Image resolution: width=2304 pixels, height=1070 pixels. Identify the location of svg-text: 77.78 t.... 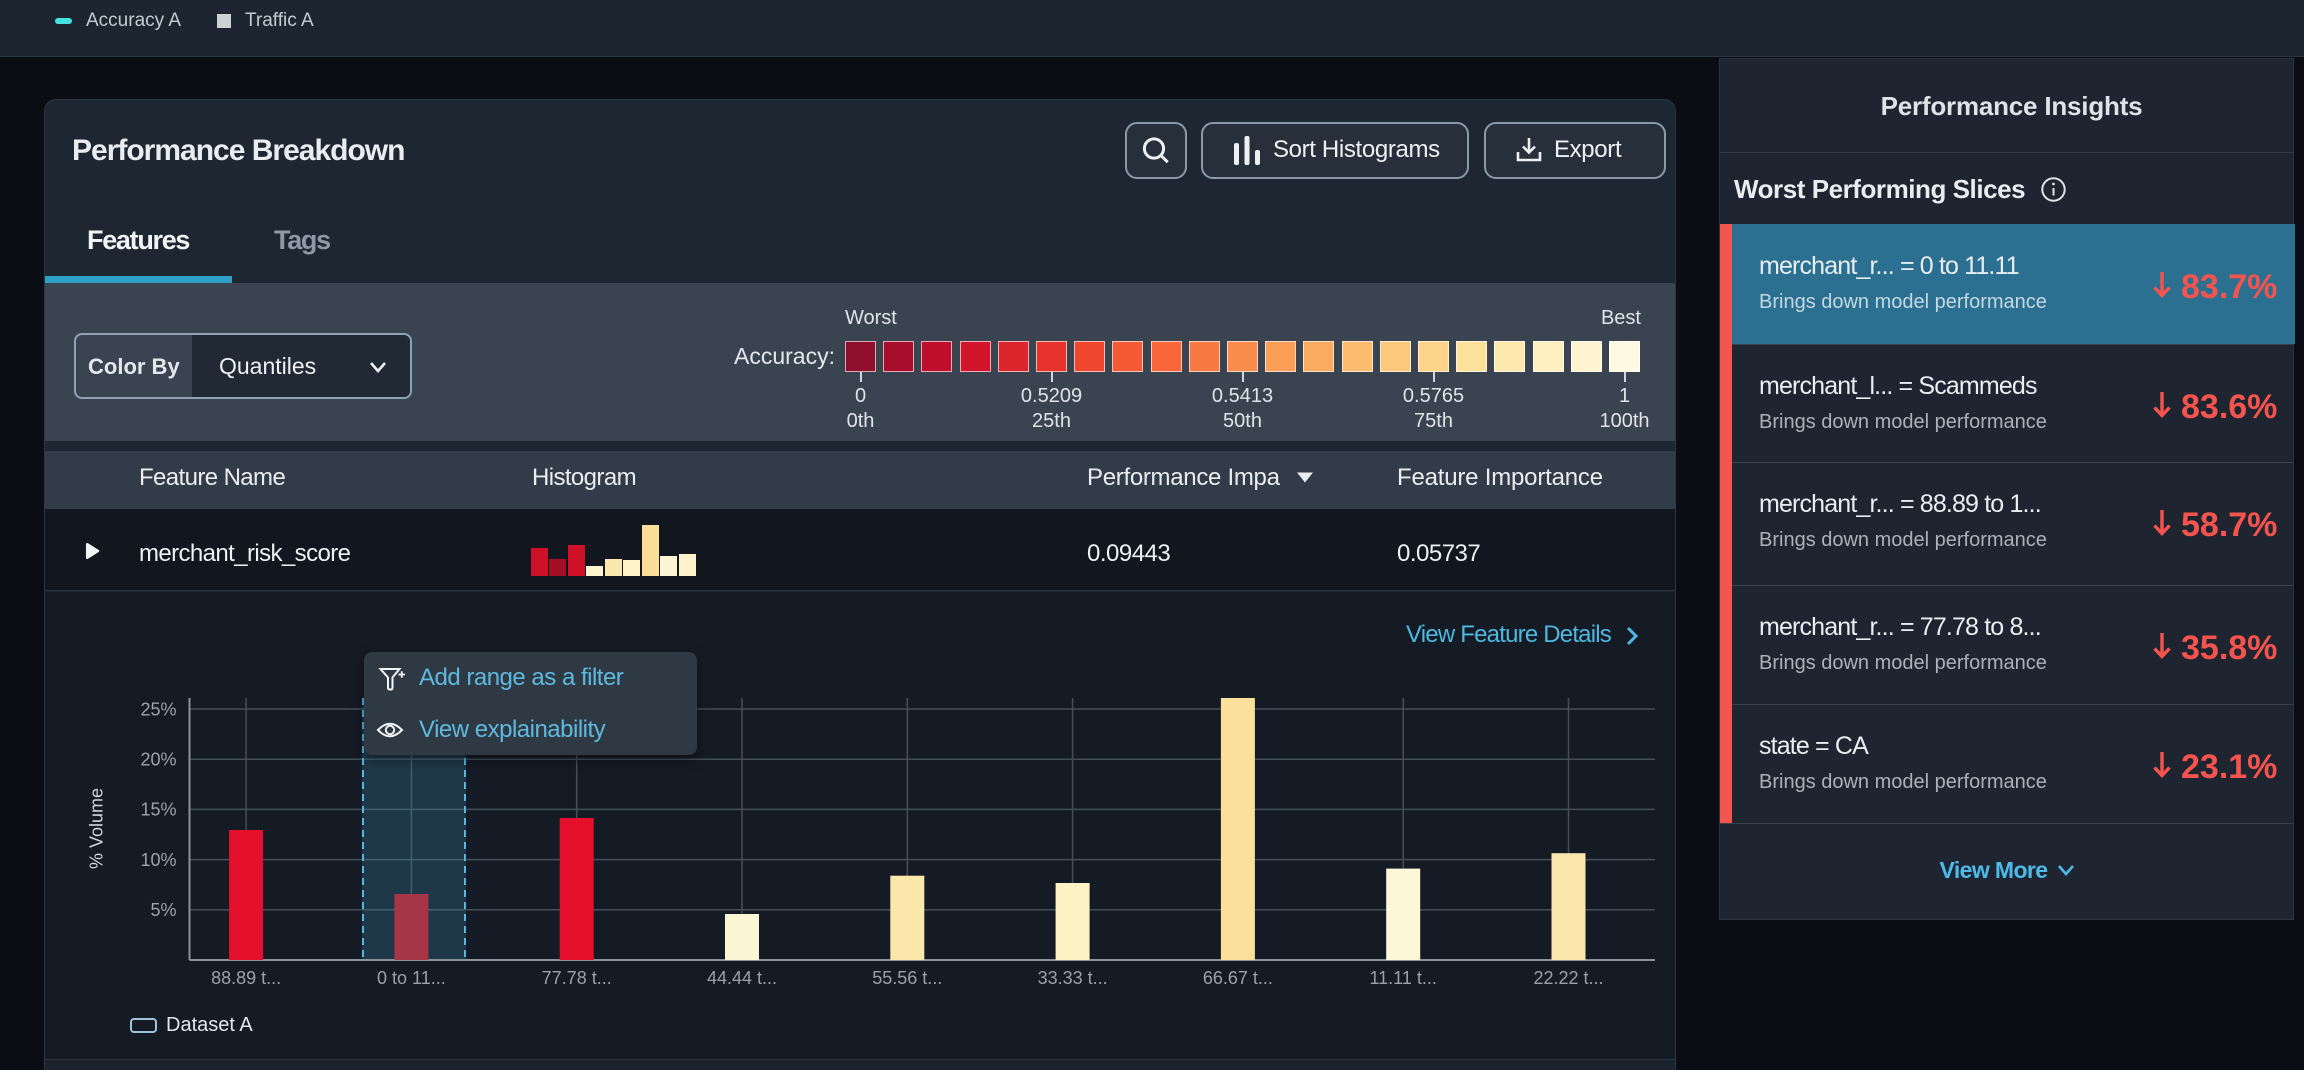
(577, 978).